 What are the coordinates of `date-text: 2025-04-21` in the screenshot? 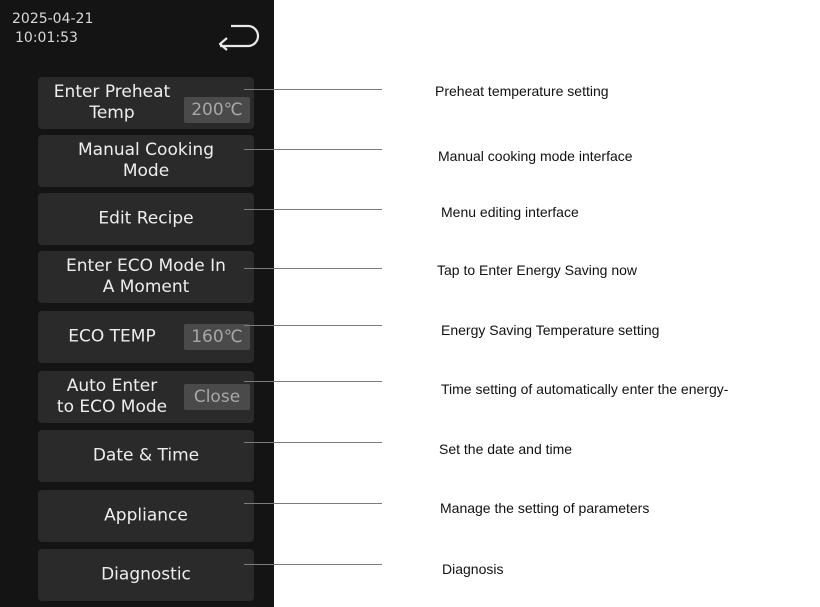 It's located at (53, 19).